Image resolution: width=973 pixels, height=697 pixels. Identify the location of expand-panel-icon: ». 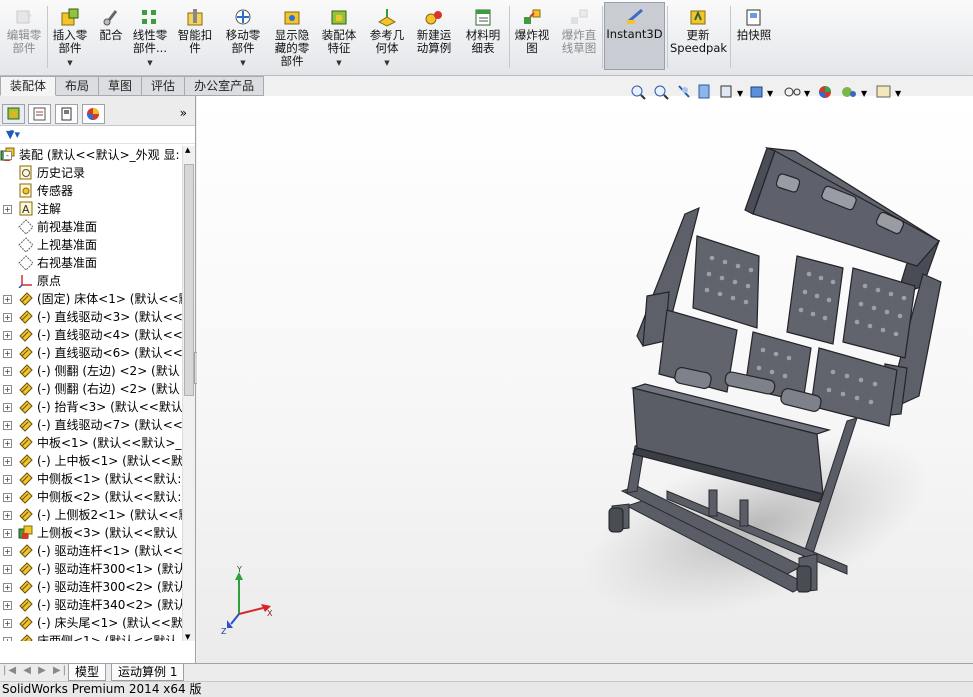
(183, 113).